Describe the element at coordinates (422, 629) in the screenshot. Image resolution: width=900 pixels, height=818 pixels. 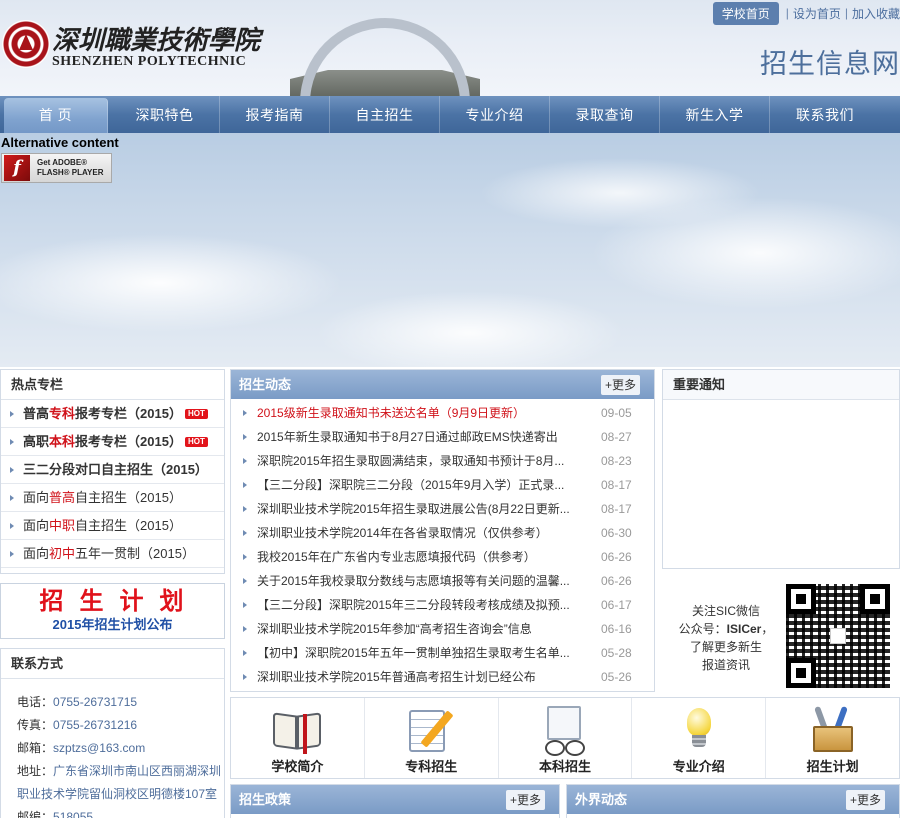
I see `news-title-link: 深圳职业技术学院2015年参加“高考招生咨询会”信息` at that location.